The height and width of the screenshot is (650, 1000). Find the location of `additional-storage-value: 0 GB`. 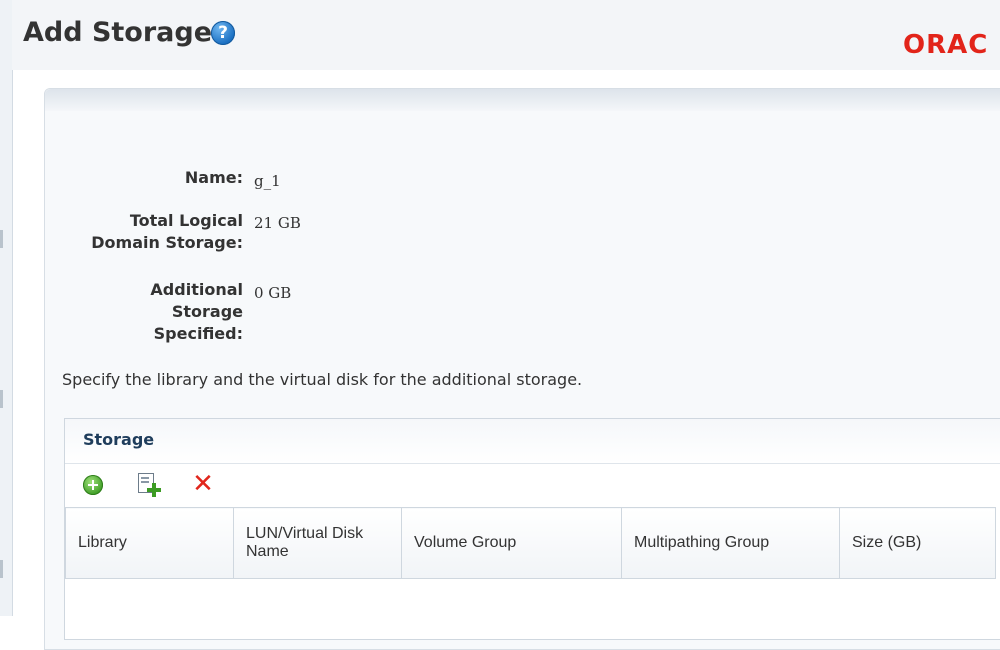

additional-storage-value: 0 GB is located at coordinates (273, 293).